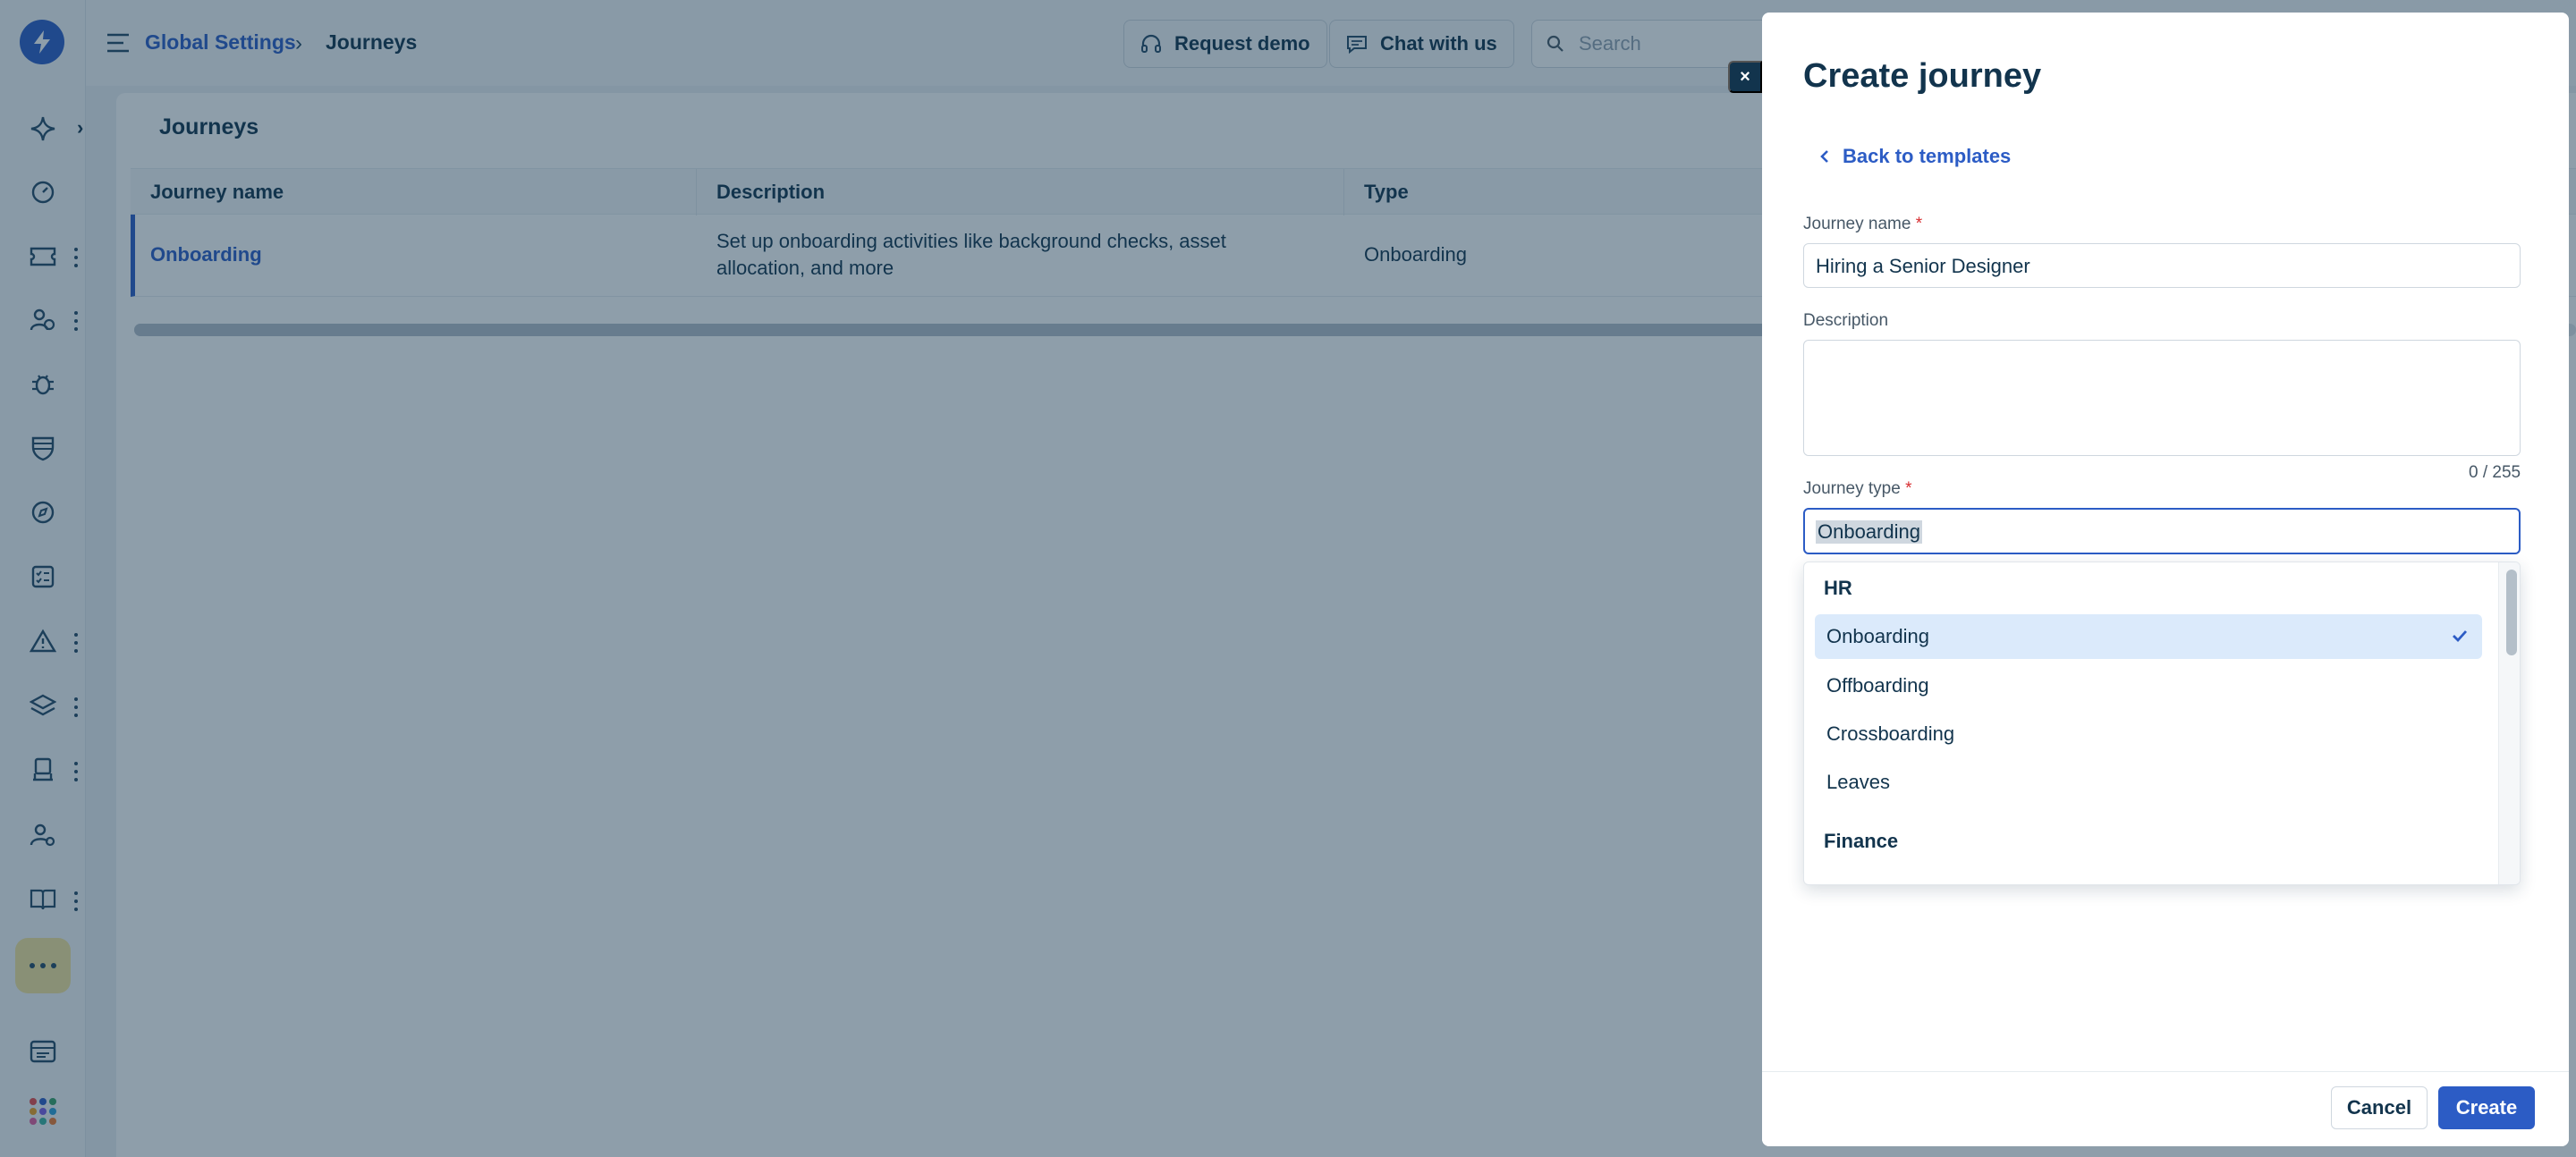 The height and width of the screenshot is (1157, 2576). Describe the element at coordinates (1923, 266) in the screenshot. I see `journey-name-value: Hiring a Senior Designer` at that location.